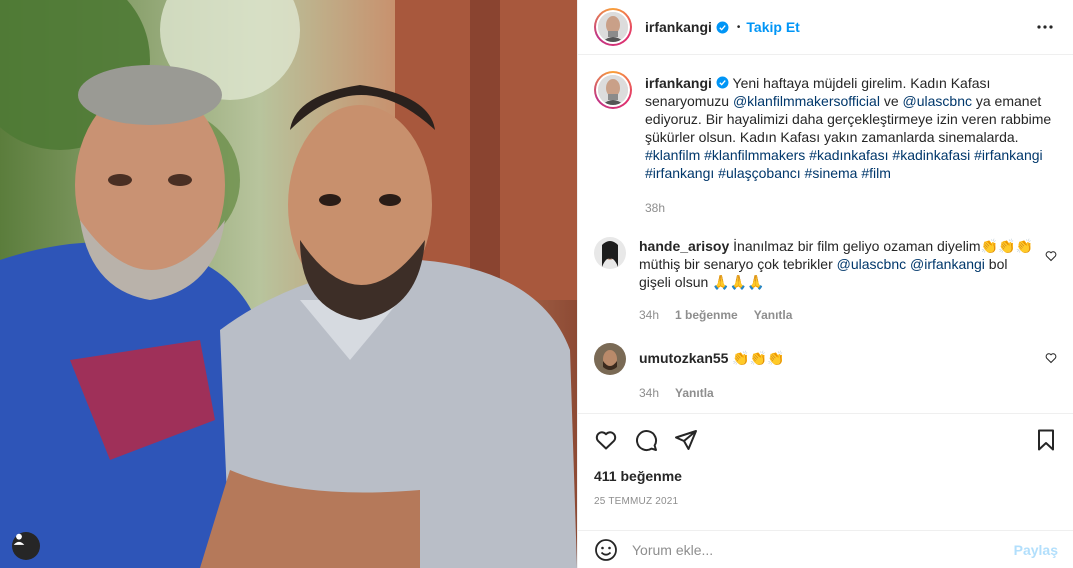 This screenshot has width=1073, height=568. I want to click on emoji-smile-icon, so click(606, 550).